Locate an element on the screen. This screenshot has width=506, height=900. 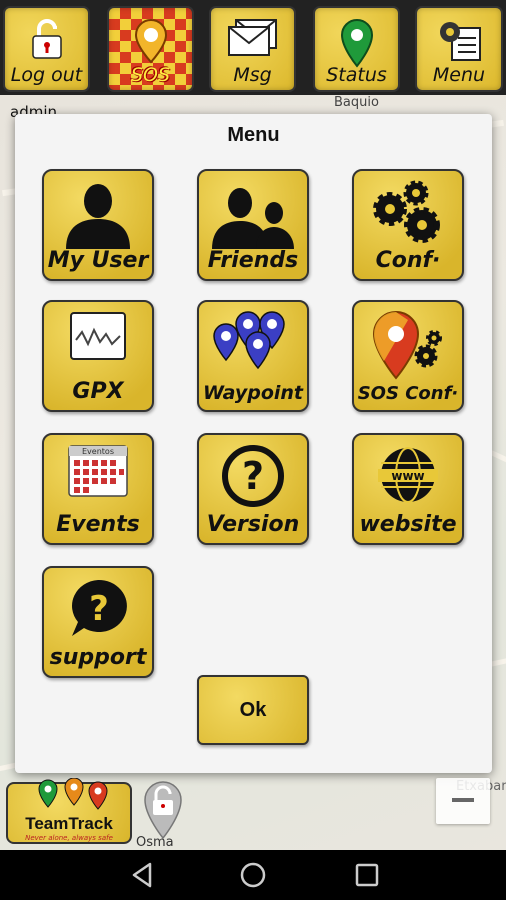
friends-icon is located at coordinates (253, 218).